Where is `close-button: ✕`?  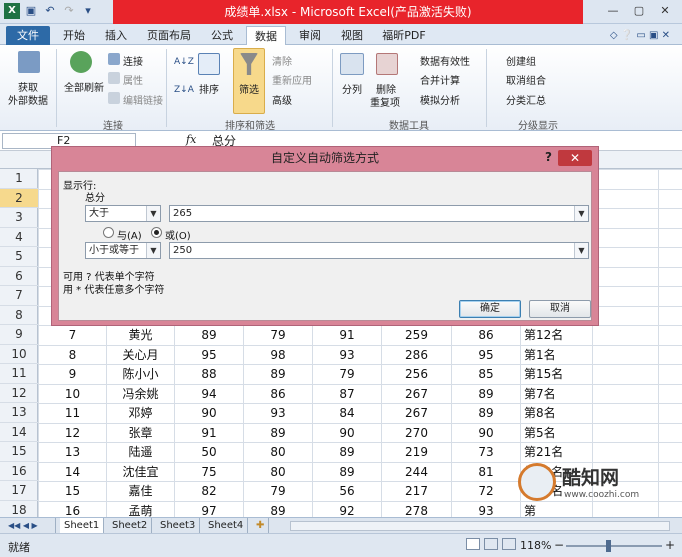 close-button: ✕ is located at coordinates (665, 11).